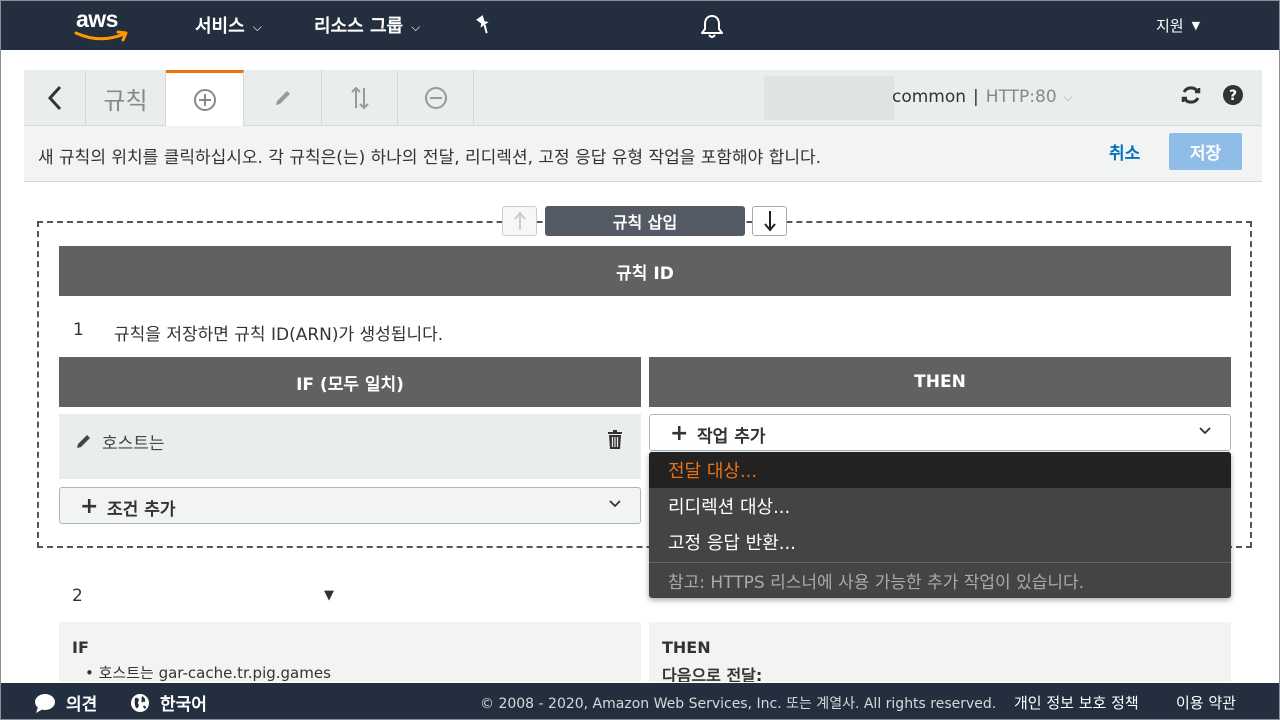 This screenshot has width=1280, height=720. I want to click on sort-icon, so click(359, 98).